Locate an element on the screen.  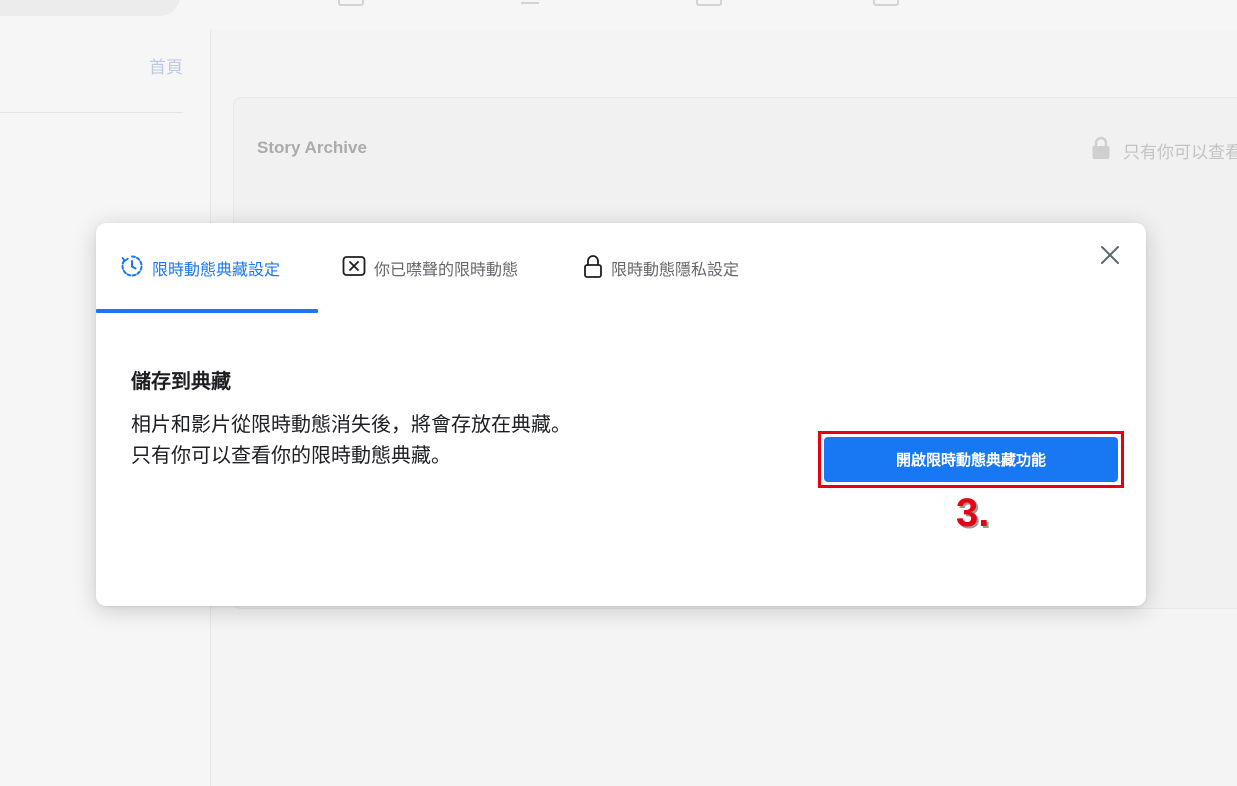
menu-nav-icon is located at coordinates (530, 2).